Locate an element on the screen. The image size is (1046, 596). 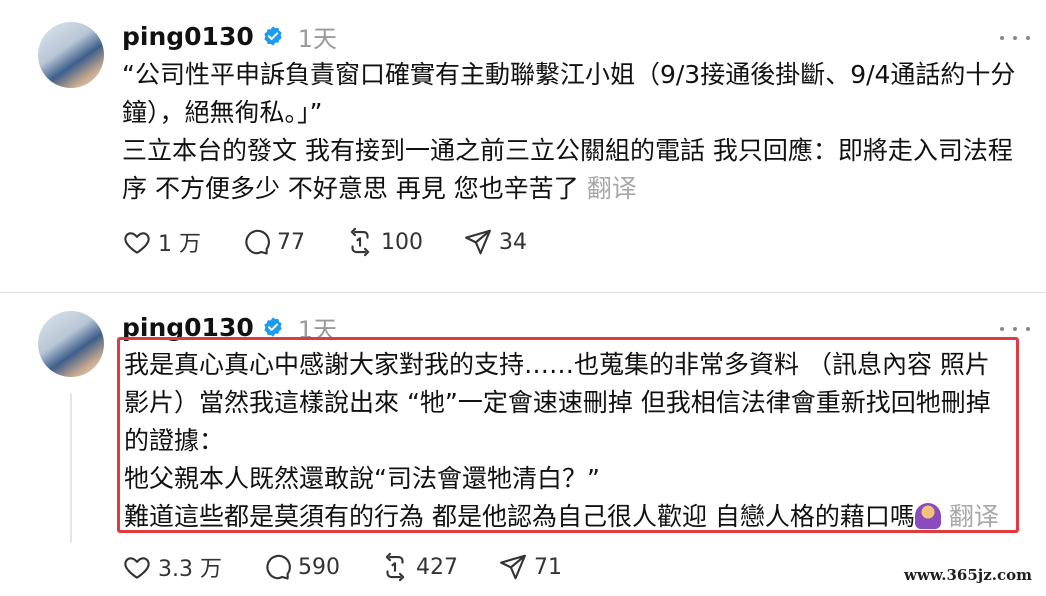
thread-connector-line is located at coordinates (71, 468).